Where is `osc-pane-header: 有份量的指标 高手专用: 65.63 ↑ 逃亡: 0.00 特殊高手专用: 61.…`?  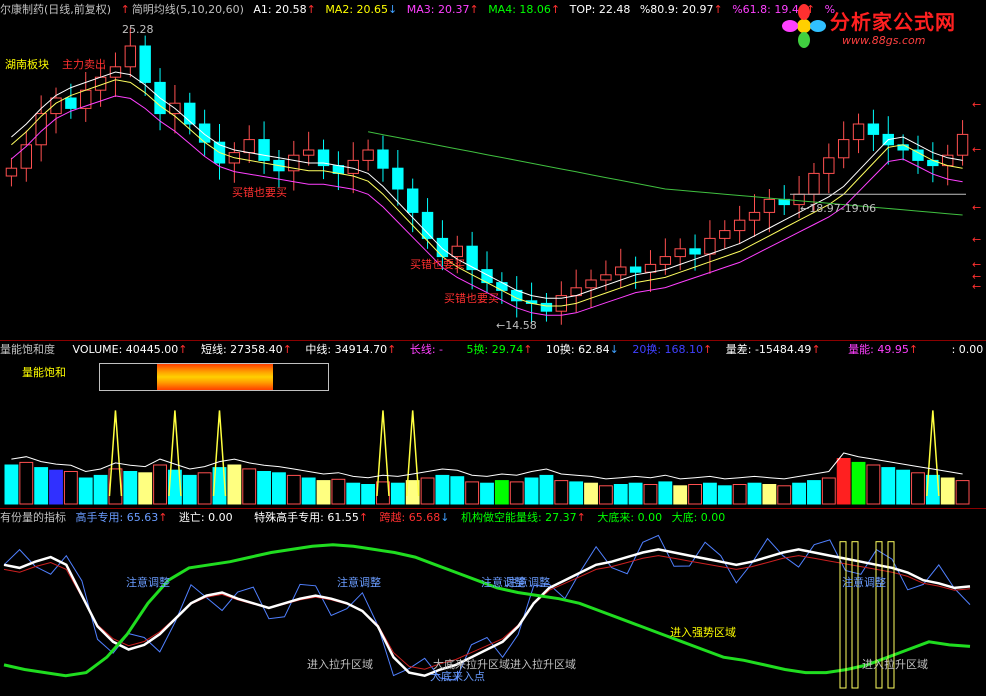
osc-pane-header: 有份量的指标 高手专用: 65.63 ↑ 逃亡: 0.00 特殊高手专用: 61.… is located at coordinates (365, 518).